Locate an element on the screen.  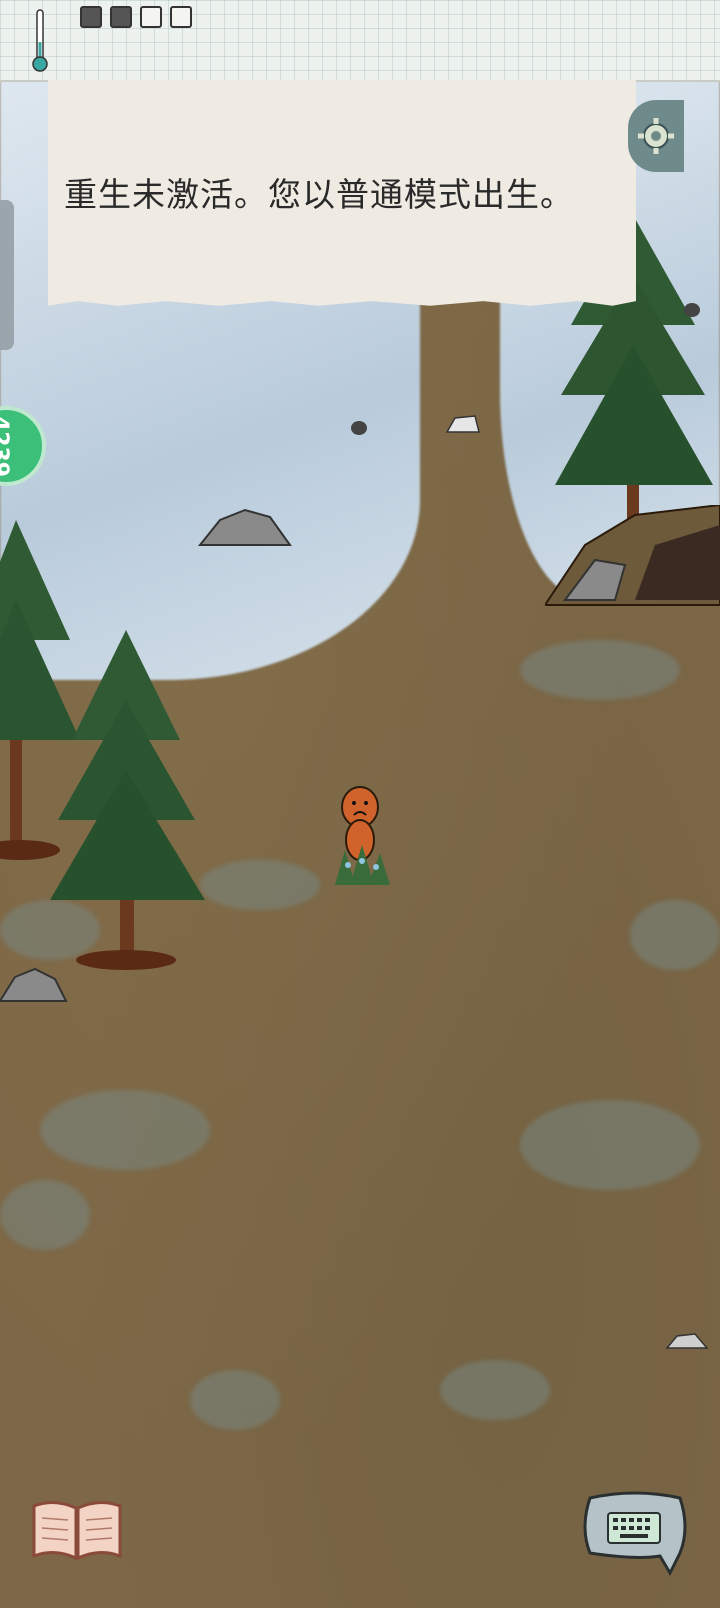
side-panel-tab is located at coordinates (7, 275).